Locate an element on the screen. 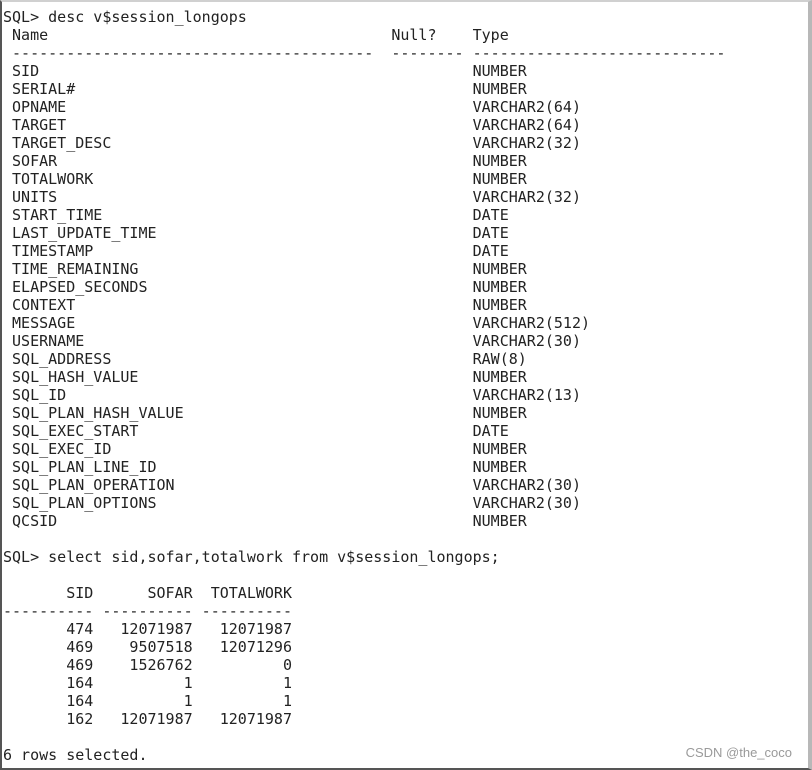 The width and height of the screenshot is (812, 770). desc-row: SERIAL# NUMBER is located at coordinates (265, 89).